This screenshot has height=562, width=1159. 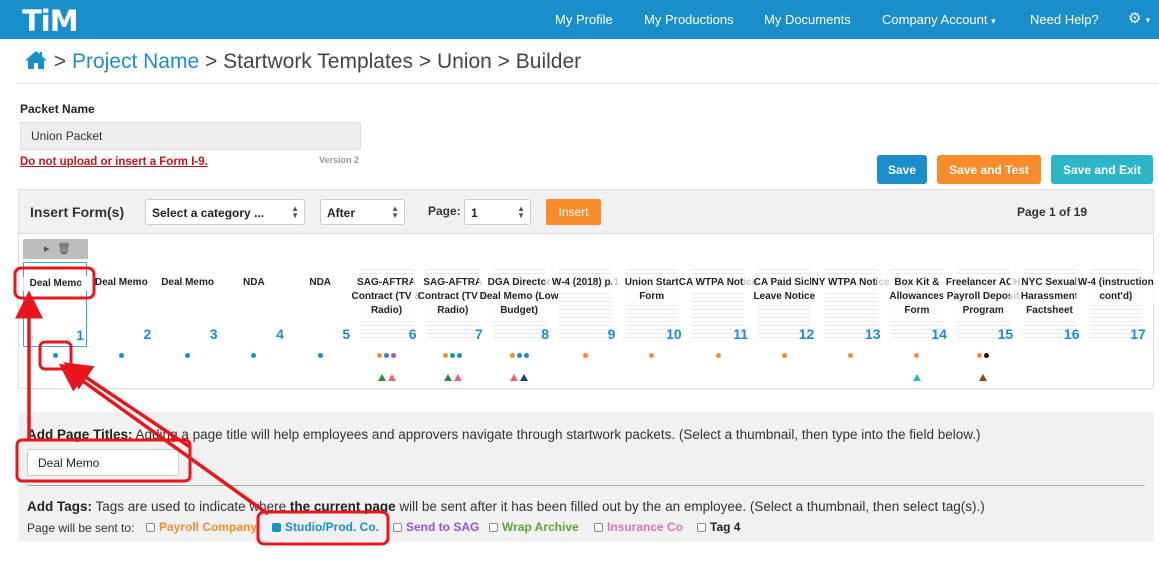 I want to click on nav-need-help: Need Help?, so click(x=1064, y=19).